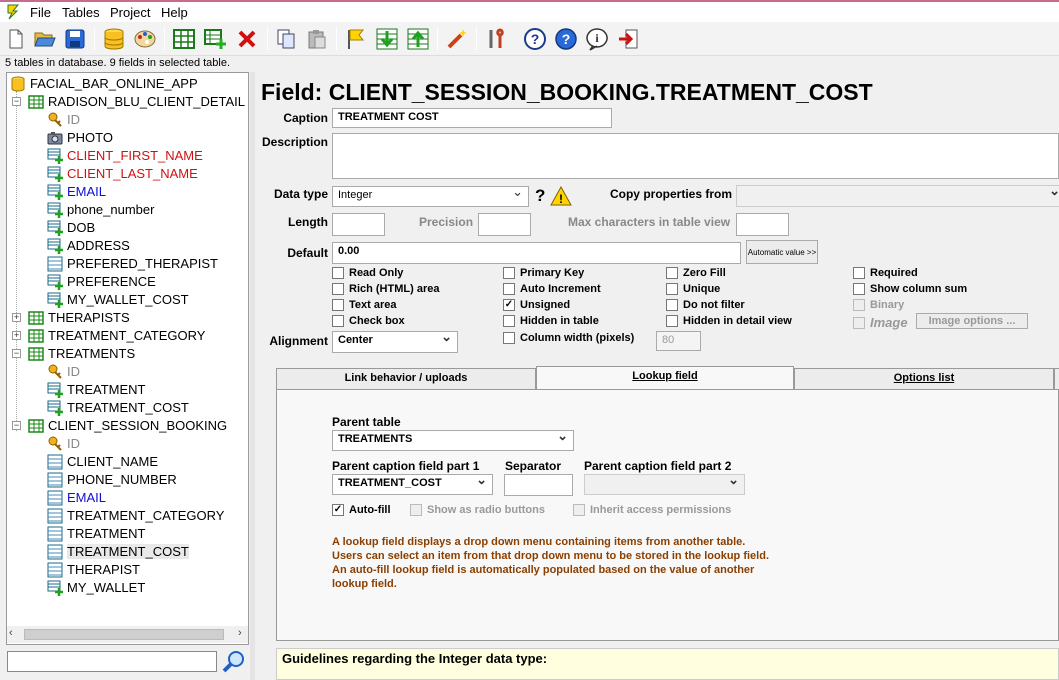 This screenshot has width=1059, height=680. Describe the element at coordinates (496, 39) in the screenshot. I see `tools-icon` at that location.